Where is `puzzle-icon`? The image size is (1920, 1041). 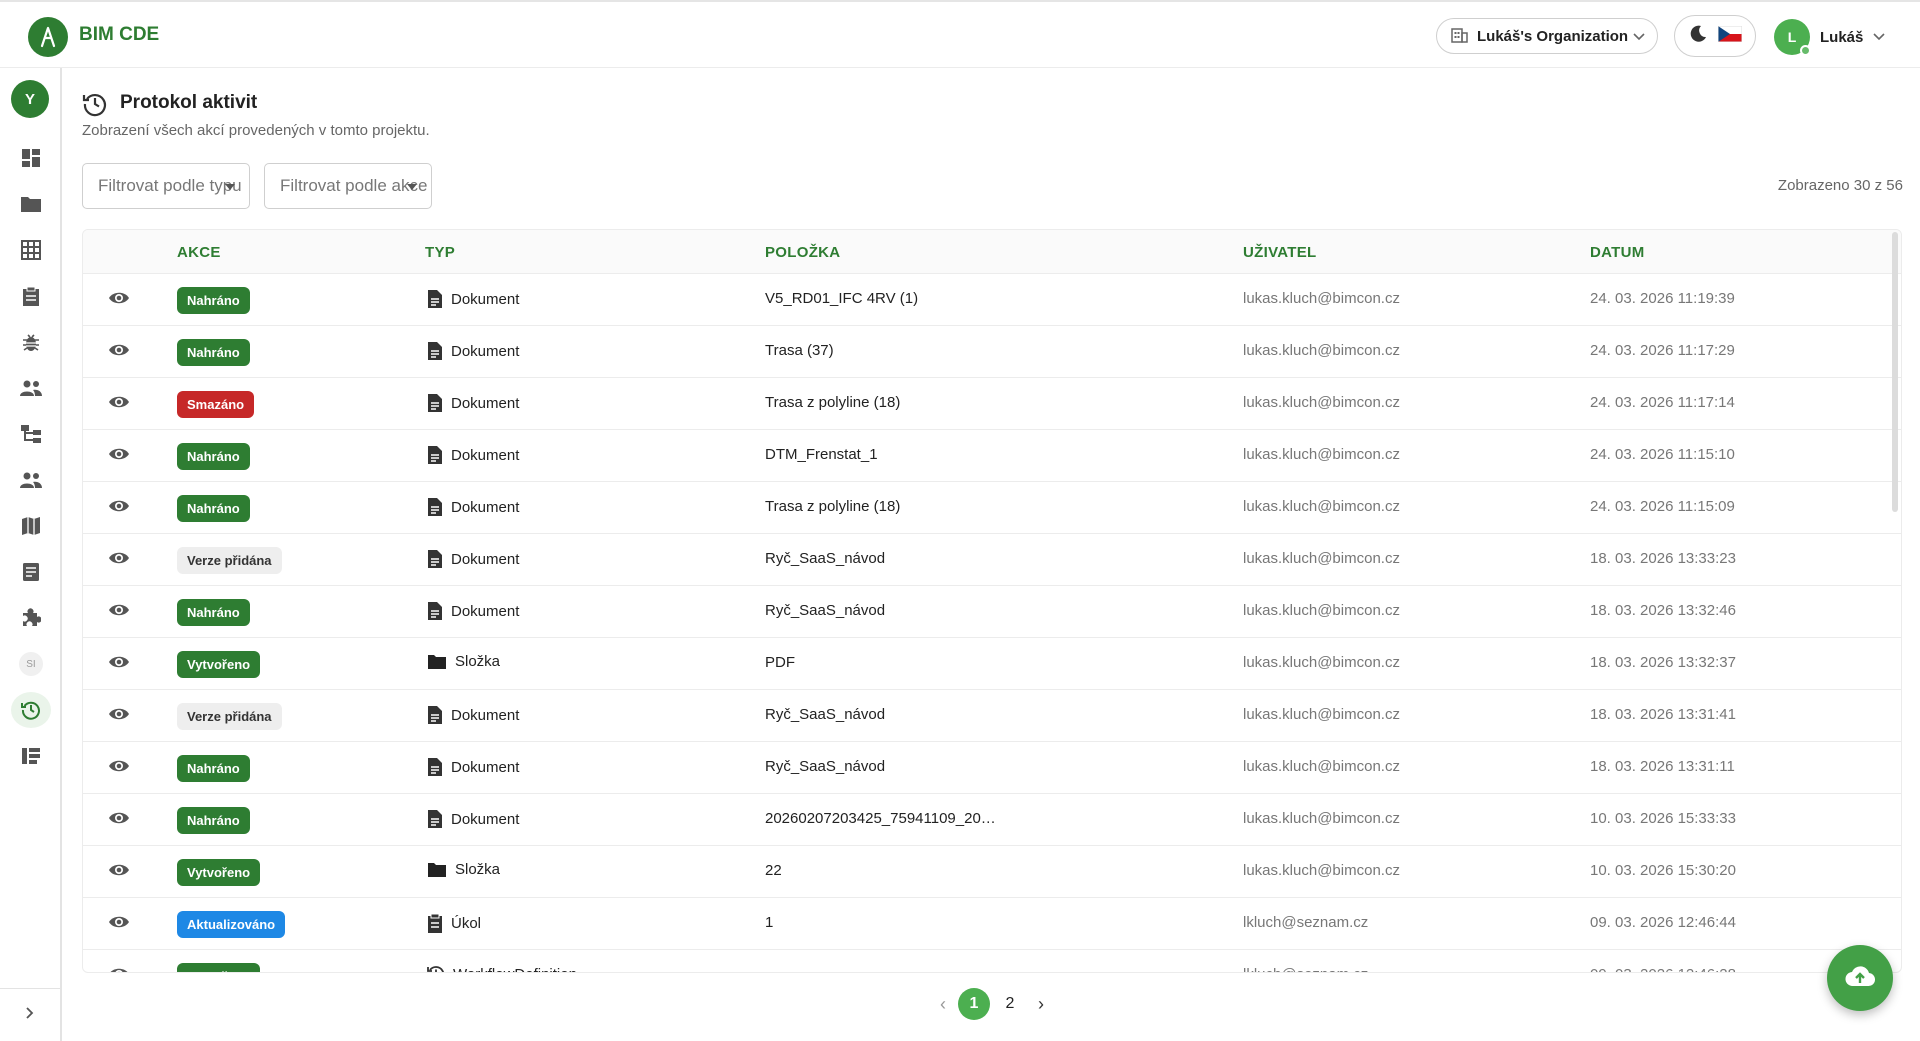 puzzle-icon is located at coordinates (31, 618).